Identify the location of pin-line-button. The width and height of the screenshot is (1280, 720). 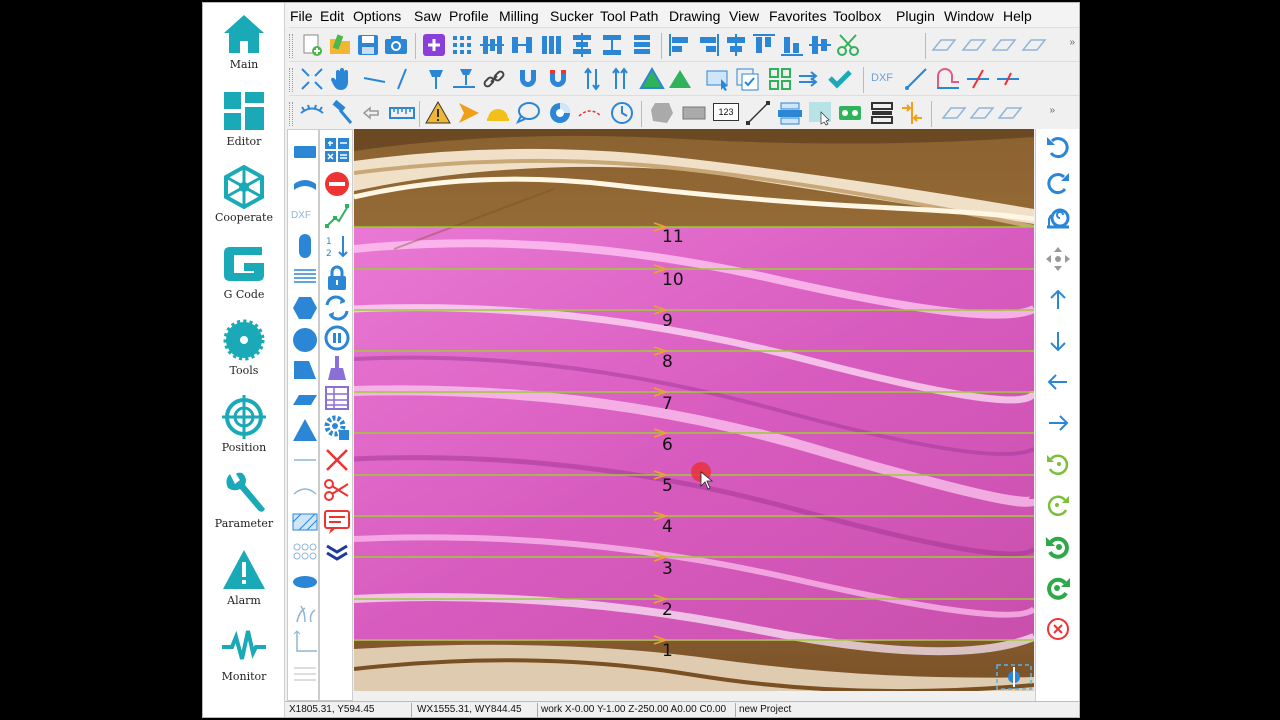
(464, 79).